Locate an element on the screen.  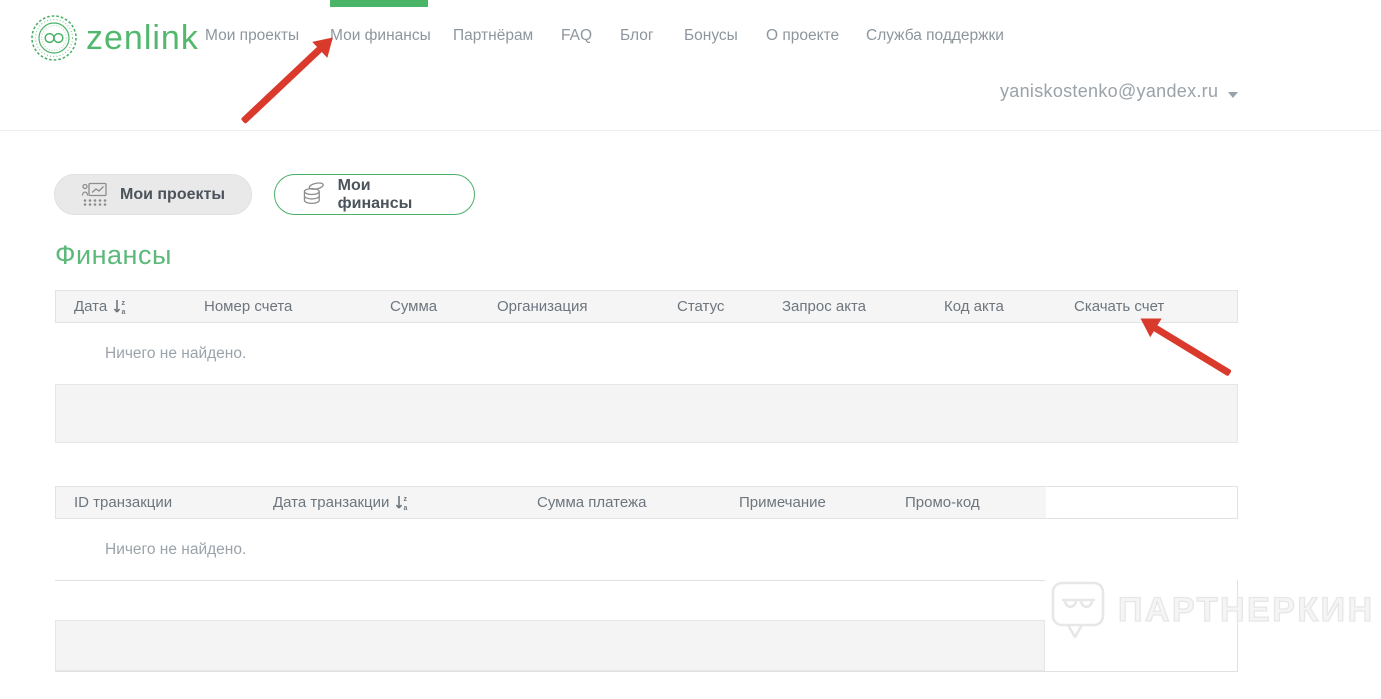
nav-item-bonuses: Бонусы is located at coordinates (711, 36).